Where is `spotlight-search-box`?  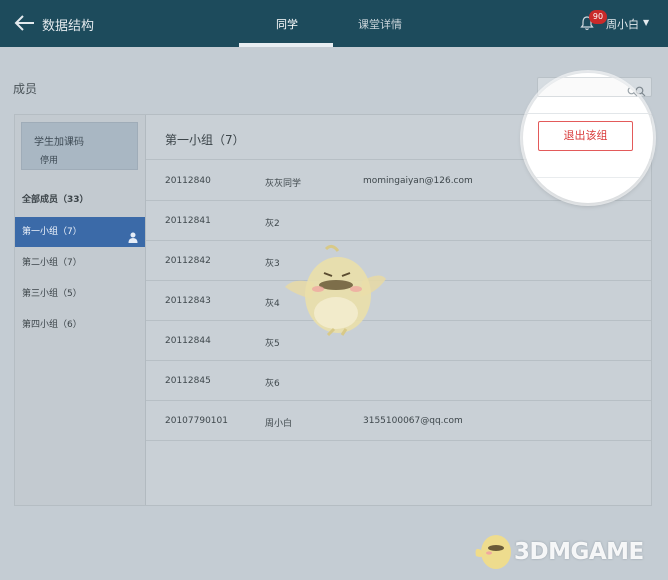
spotlight-search-box is located at coordinates (592, 87).